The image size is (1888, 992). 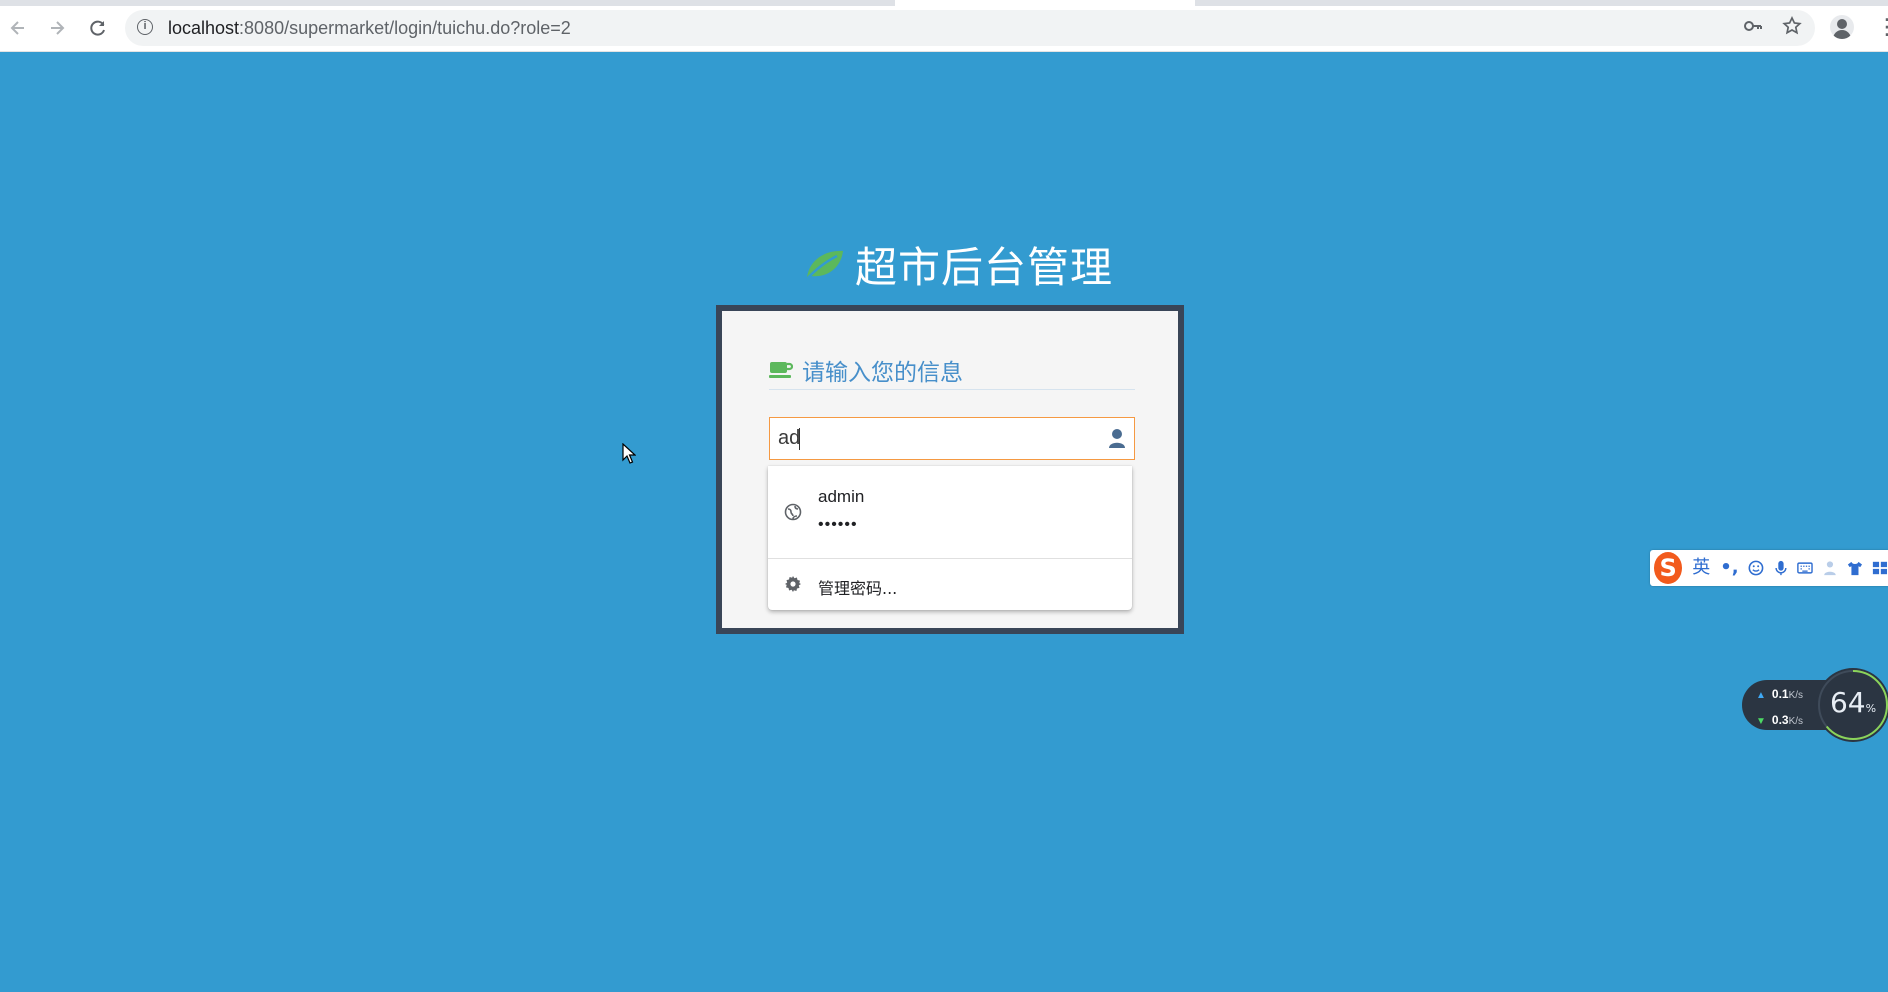 I want to click on gear-icon, so click(x=793, y=584).